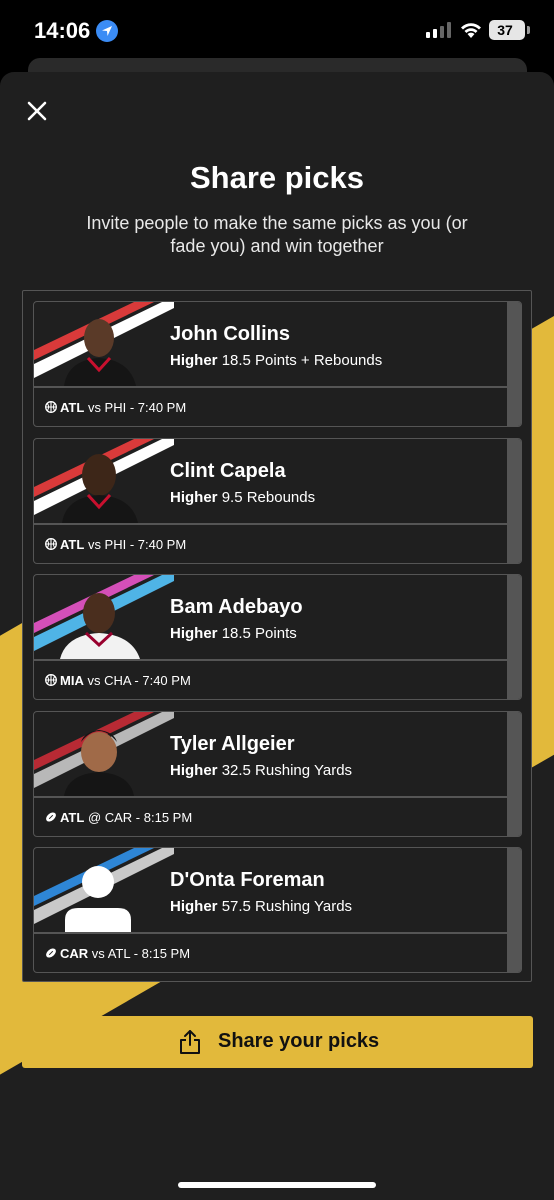 This screenshot has width=554, height=1200. I want to click on cellular-signal-icon, so click(438, 30).